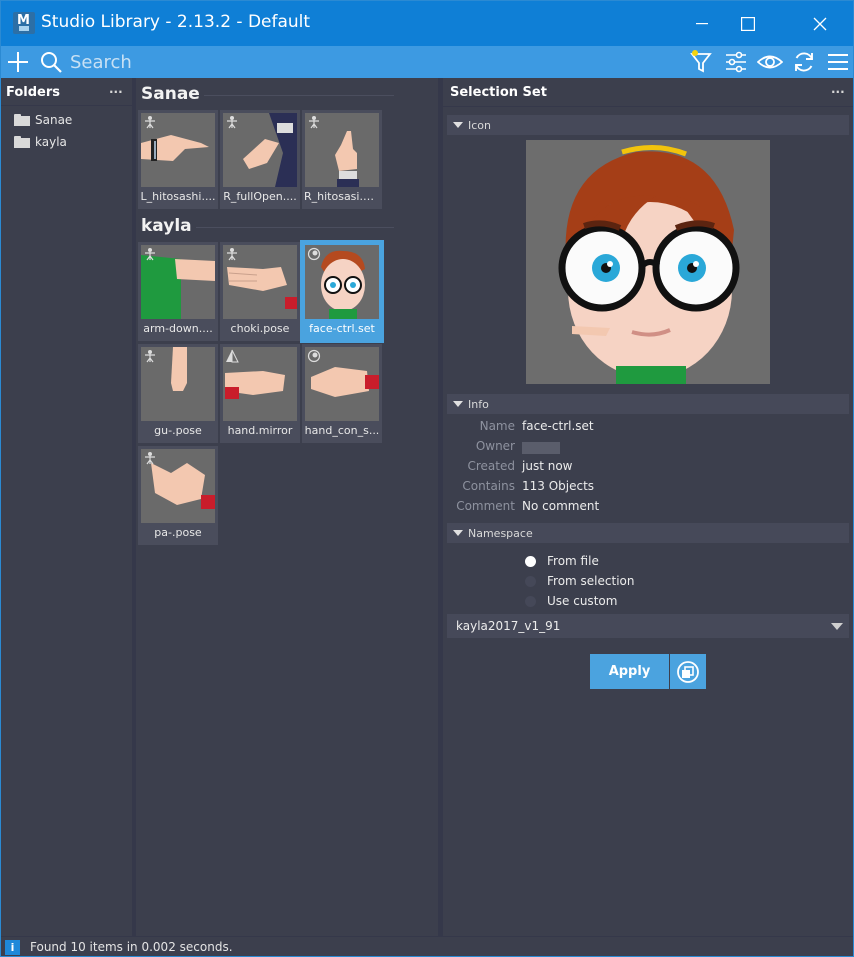  I want to click on info-section-header: Info, so click(648, 404).